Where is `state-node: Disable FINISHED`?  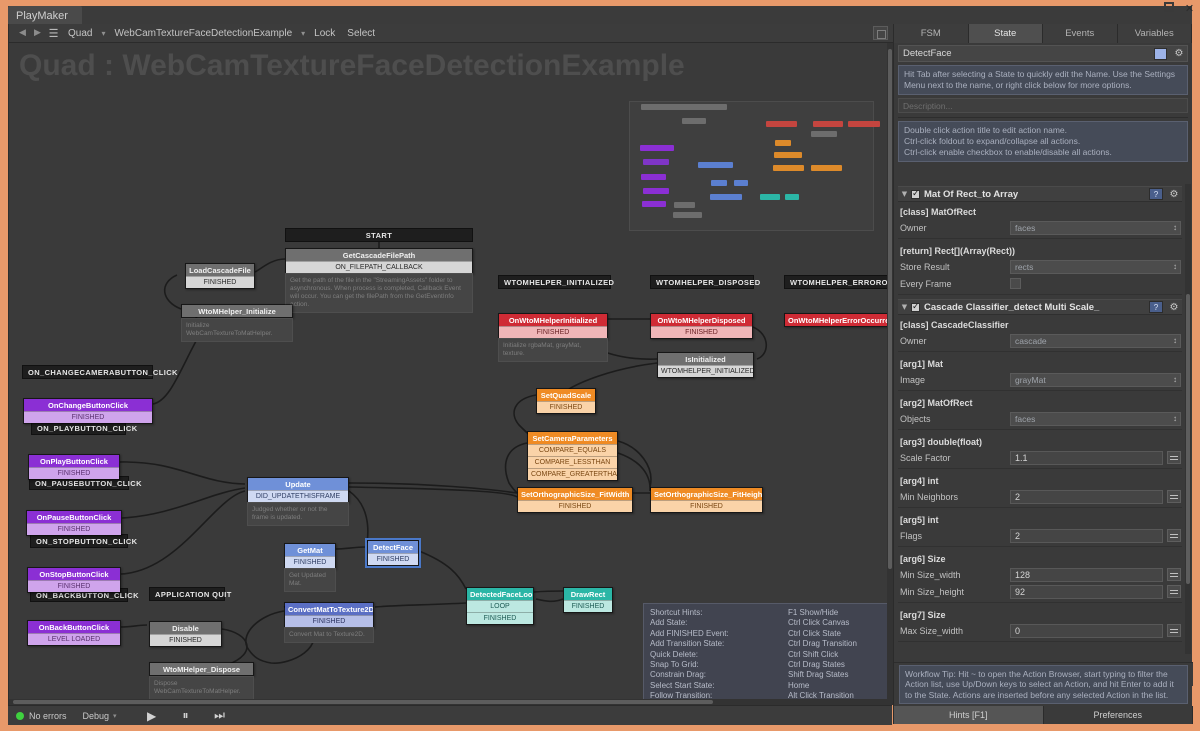
state-node: Disable FINISHED is located at coordinates (185, 634).